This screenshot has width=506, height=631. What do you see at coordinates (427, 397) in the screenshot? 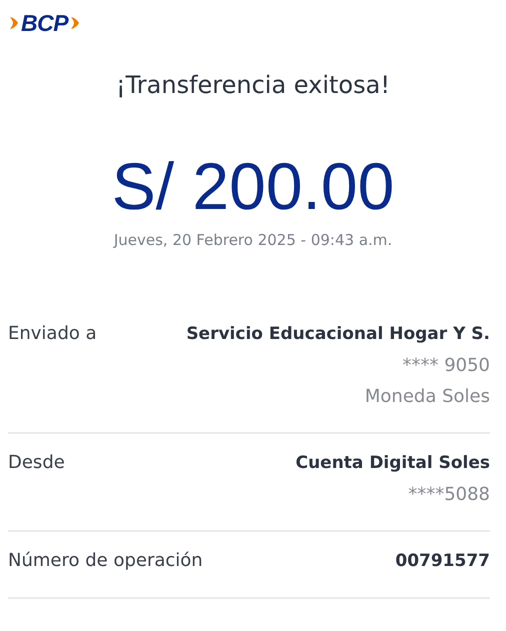
I see `detail-subvalue: Moneda Soles` at bounding box center [427, 397].